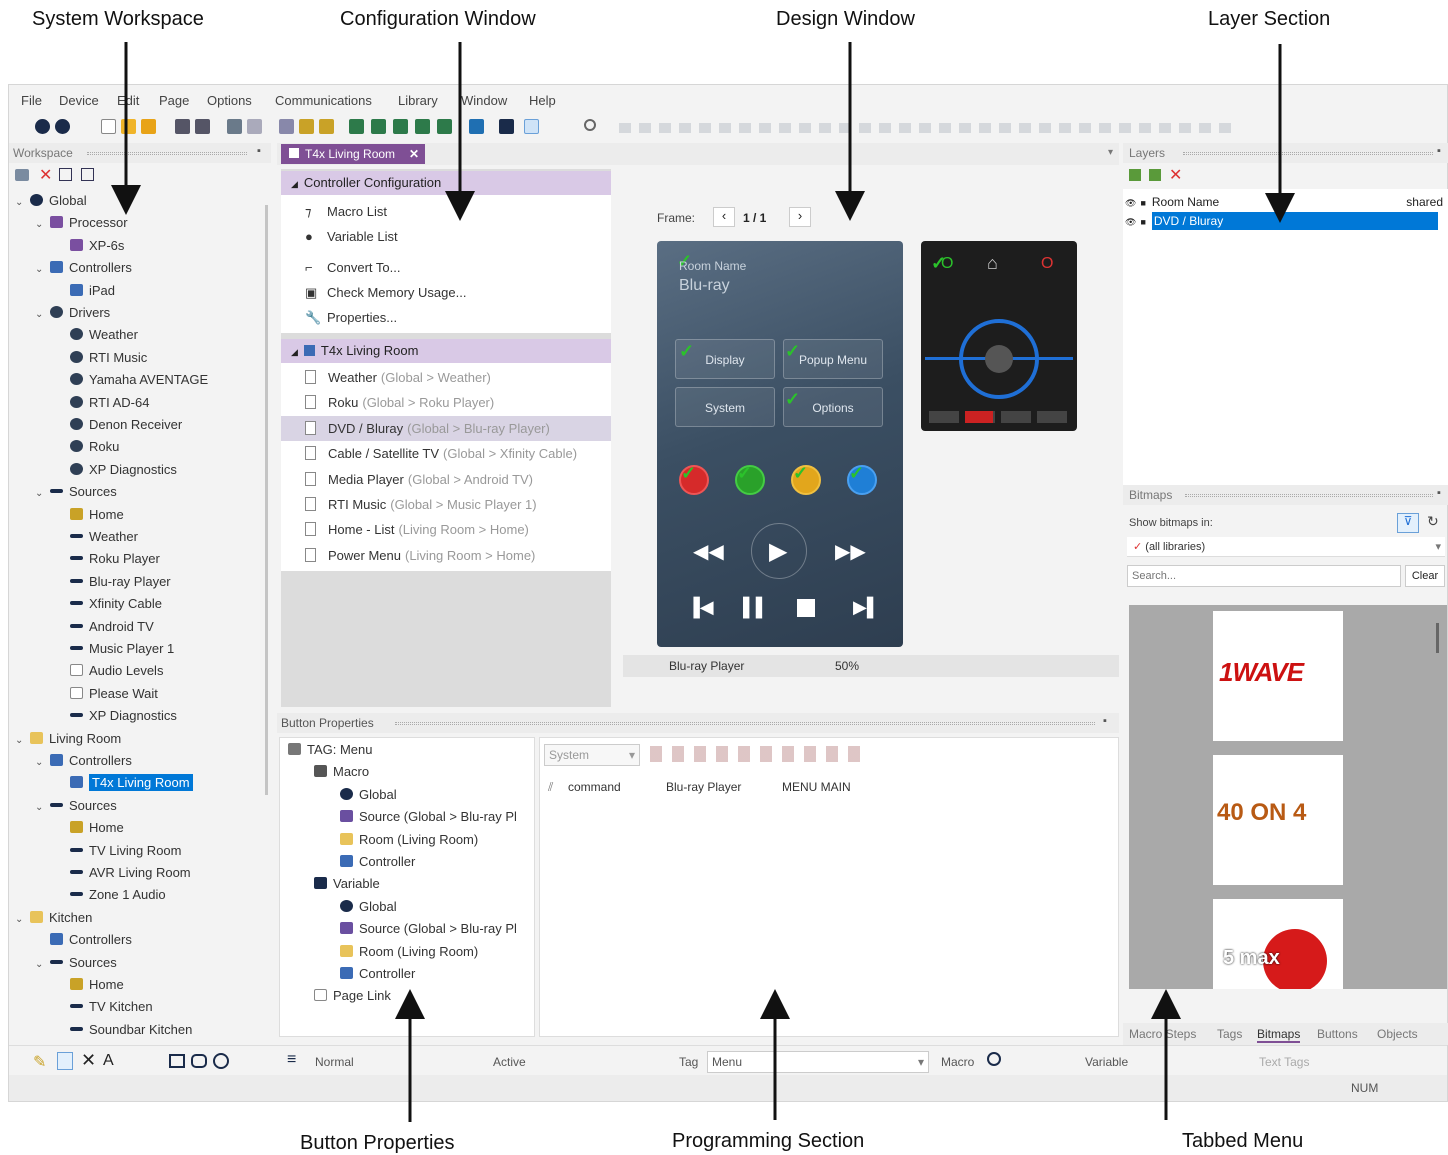 This screenshot has height=1155, width=1448. What do you see at coordinates (1047, 264) in the screenshot?
I see `power-off-icon: O` at bounding box center [1047, 264].